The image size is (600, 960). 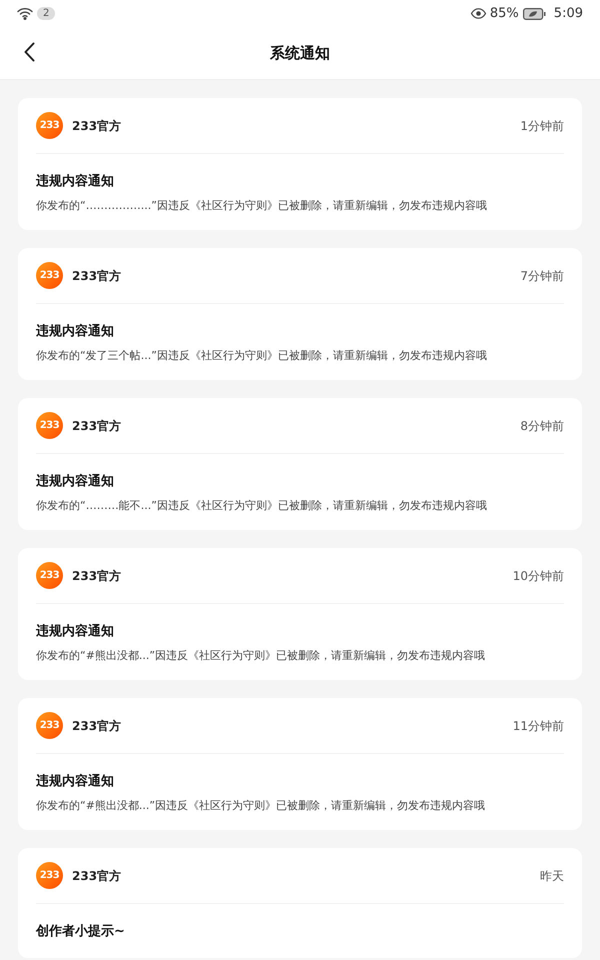 What do you see at coordinates (262, 356) in the screenshot?
I see `notification-body: 你发布的“发了三个帖...”因违反《社区行为守则》已被删除，请重新编辑，勿发布违规内容哦` at bounding box center [262, 356].